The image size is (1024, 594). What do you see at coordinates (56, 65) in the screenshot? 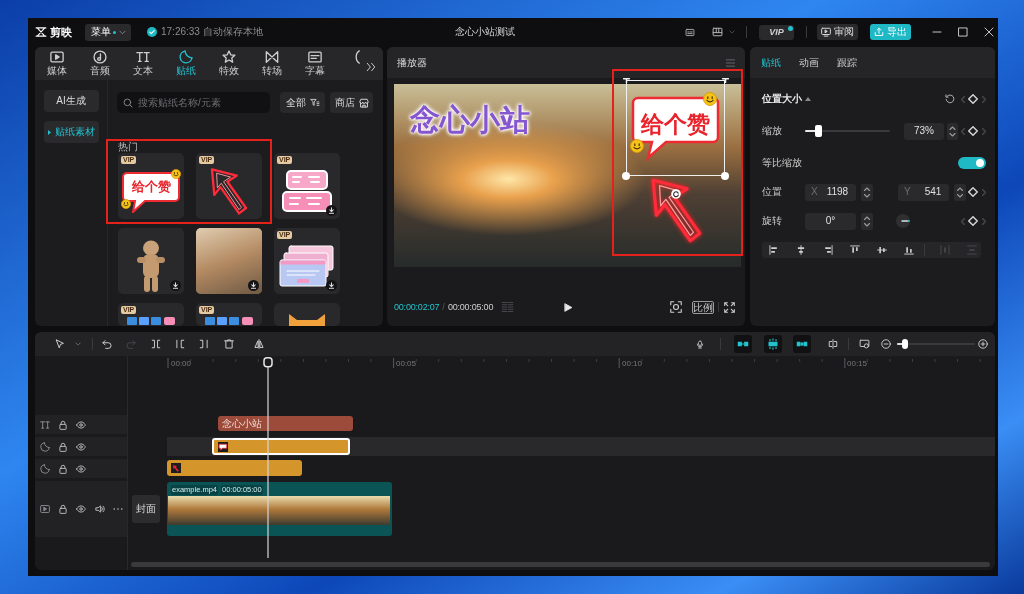
I see `tab: 媒体` at bounding box center [56, 65].